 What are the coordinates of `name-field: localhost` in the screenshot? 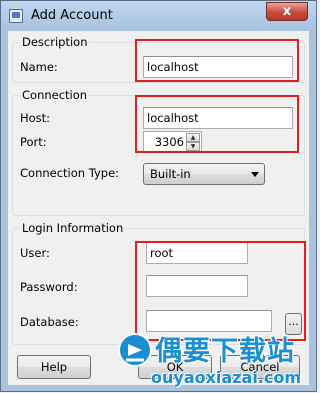 It's located at (218, 67).